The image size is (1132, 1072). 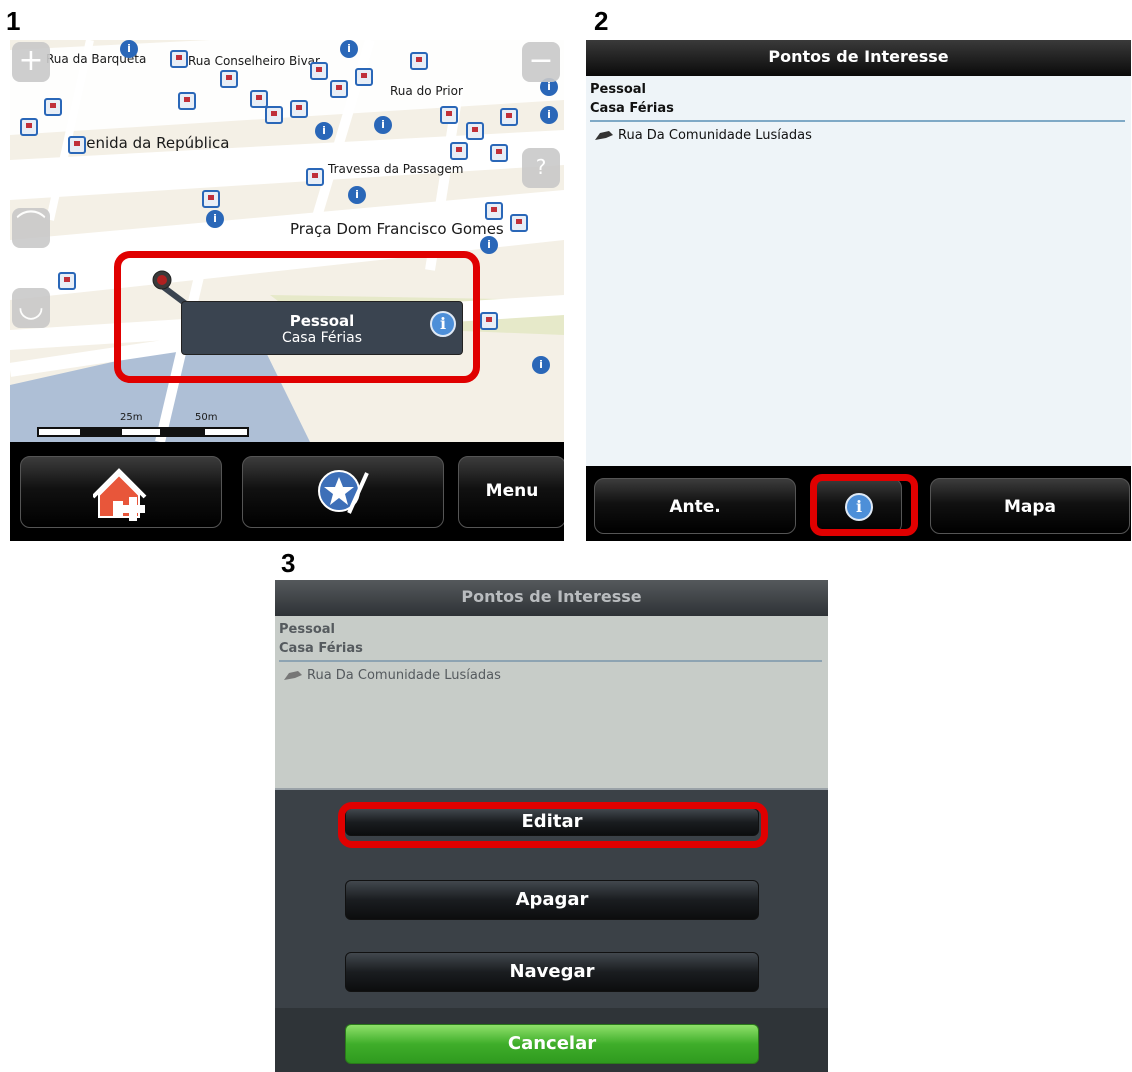 I want to click on map-view-icon: ?, so click(x=541, y=168).